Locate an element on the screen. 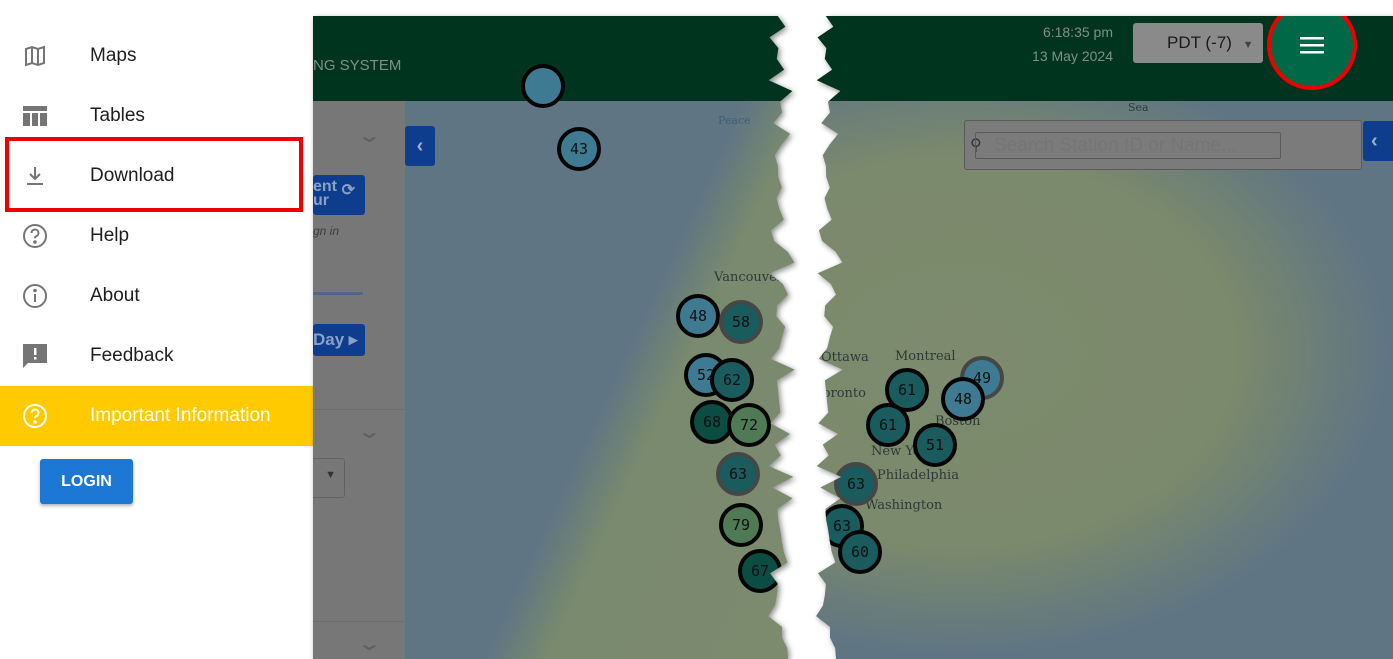 This screenshot has width=1393, height=659. station-cluster-marker: 43 is located at coordinates (579, 149).